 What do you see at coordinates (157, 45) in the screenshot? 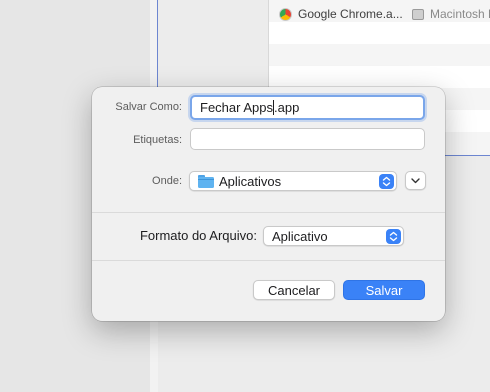
I see `background-selection-line` at bounding box center [157, 45].